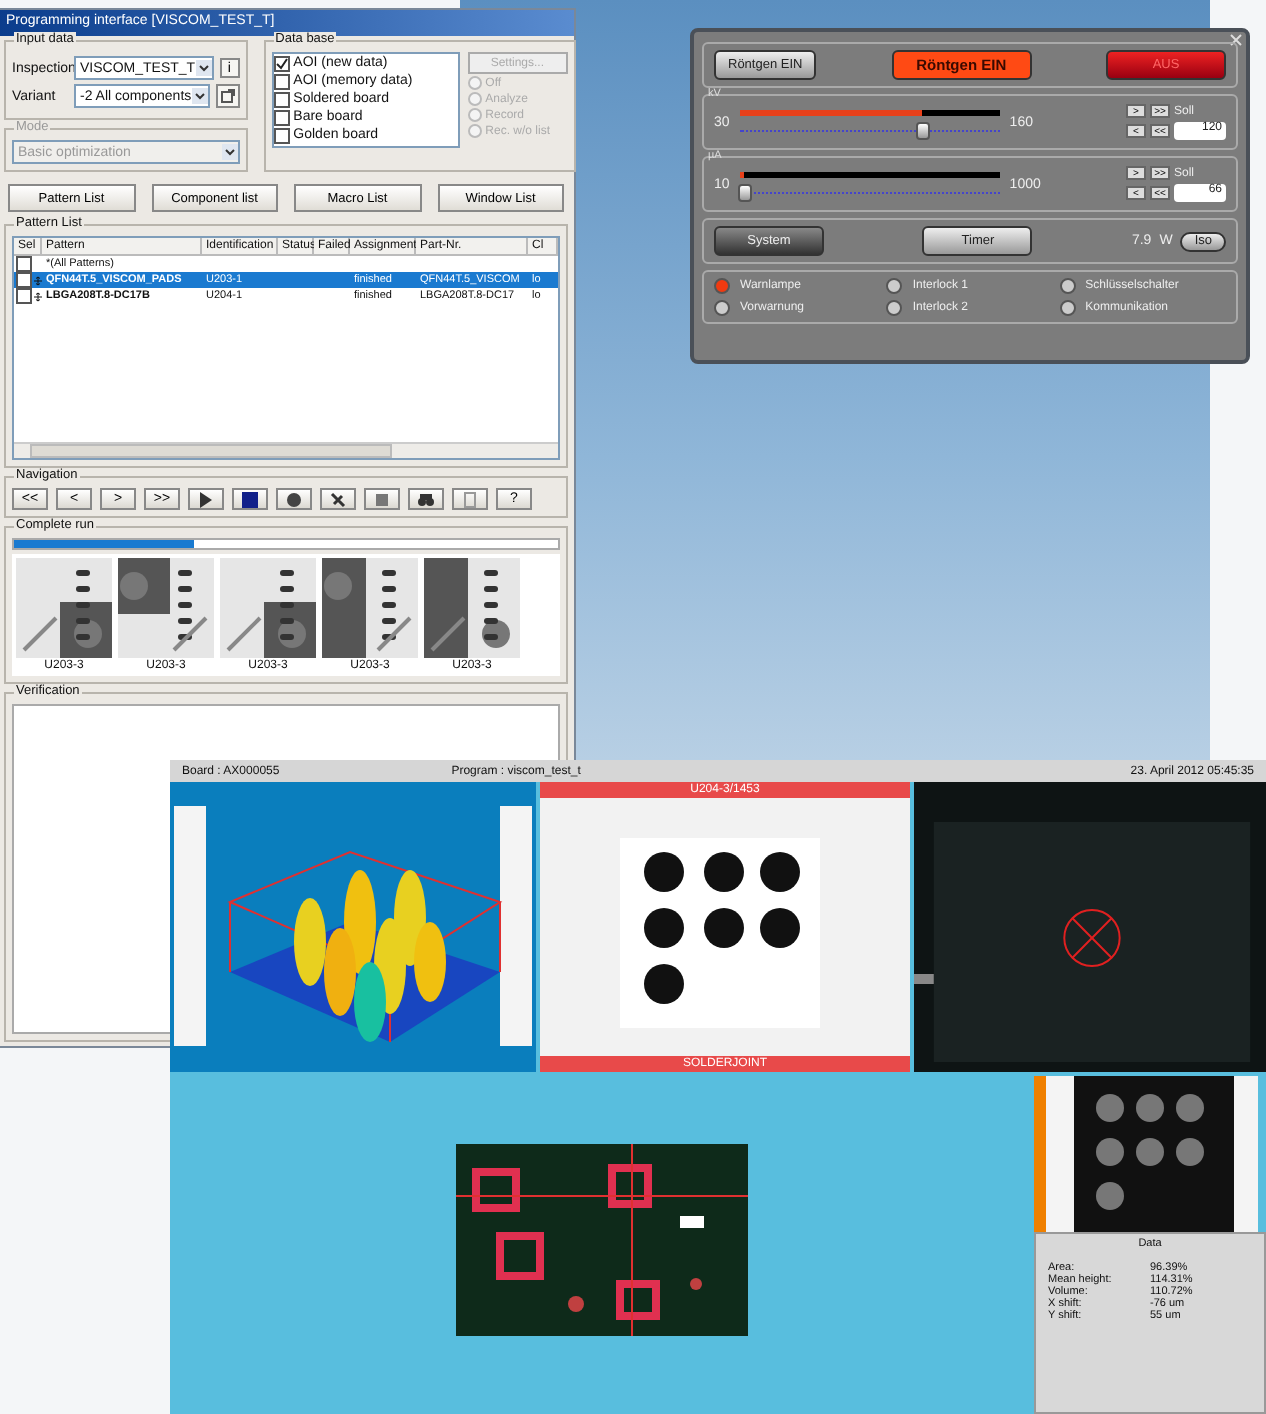  I want to click on record-icon, so click(294, 499).